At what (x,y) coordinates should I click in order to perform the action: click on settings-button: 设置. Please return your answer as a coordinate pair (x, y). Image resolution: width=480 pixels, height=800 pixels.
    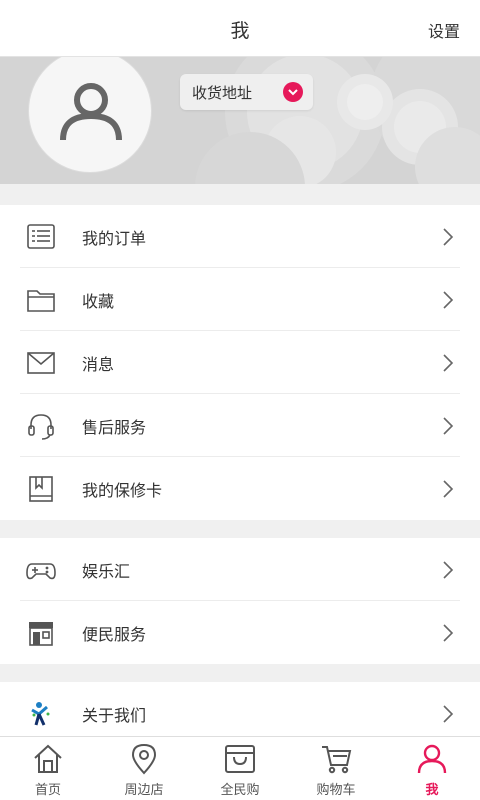
    Looking at the image, I should click on (444, 30).